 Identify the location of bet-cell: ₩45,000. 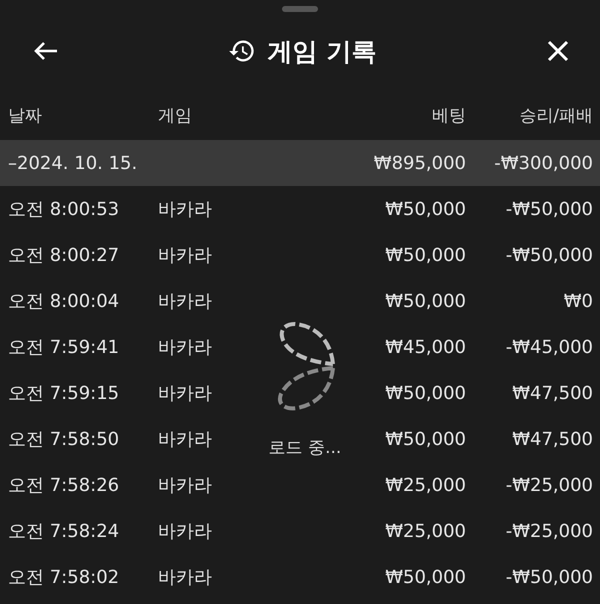
(425, 347).